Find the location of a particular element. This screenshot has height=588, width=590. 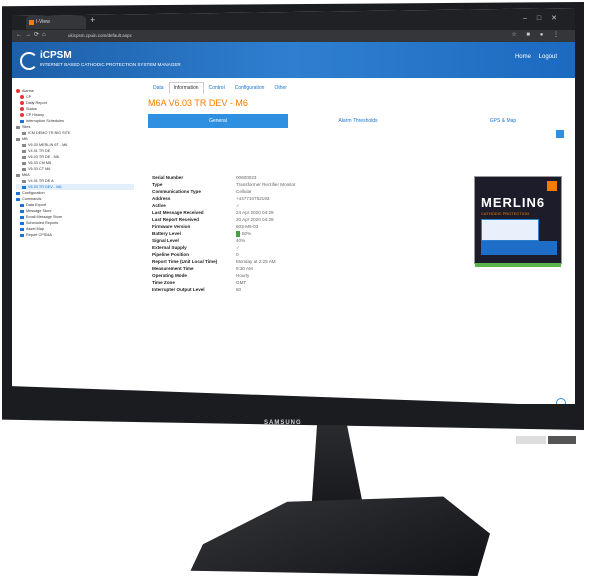

product-name: MERLIN6 is located at coordinates (513, 202).